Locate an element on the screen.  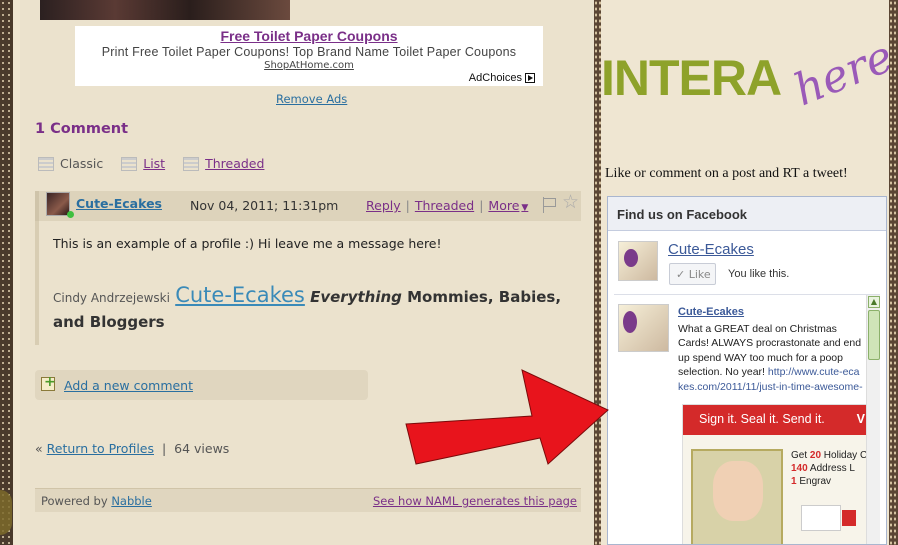
scrollbar-thumb is located at coordinates (874, 335).